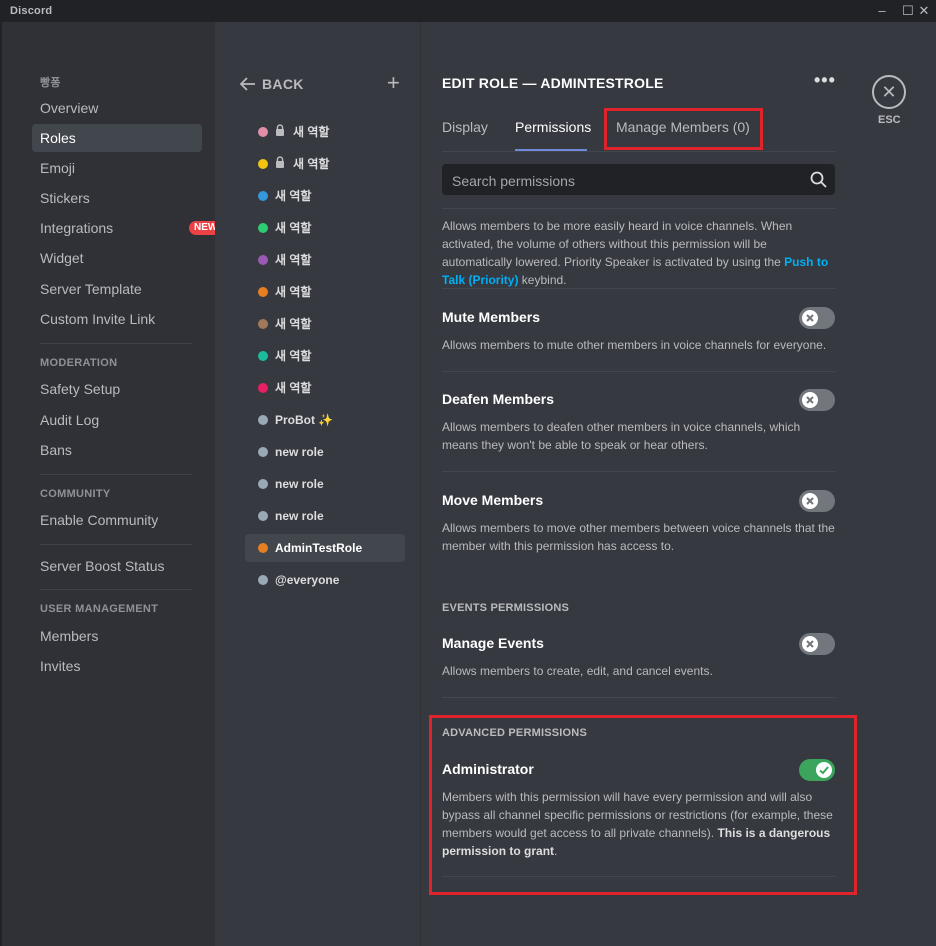  Describe the element at coordinates (325, 580) in the screenshot. I see `role-item: @everyone` at that location.